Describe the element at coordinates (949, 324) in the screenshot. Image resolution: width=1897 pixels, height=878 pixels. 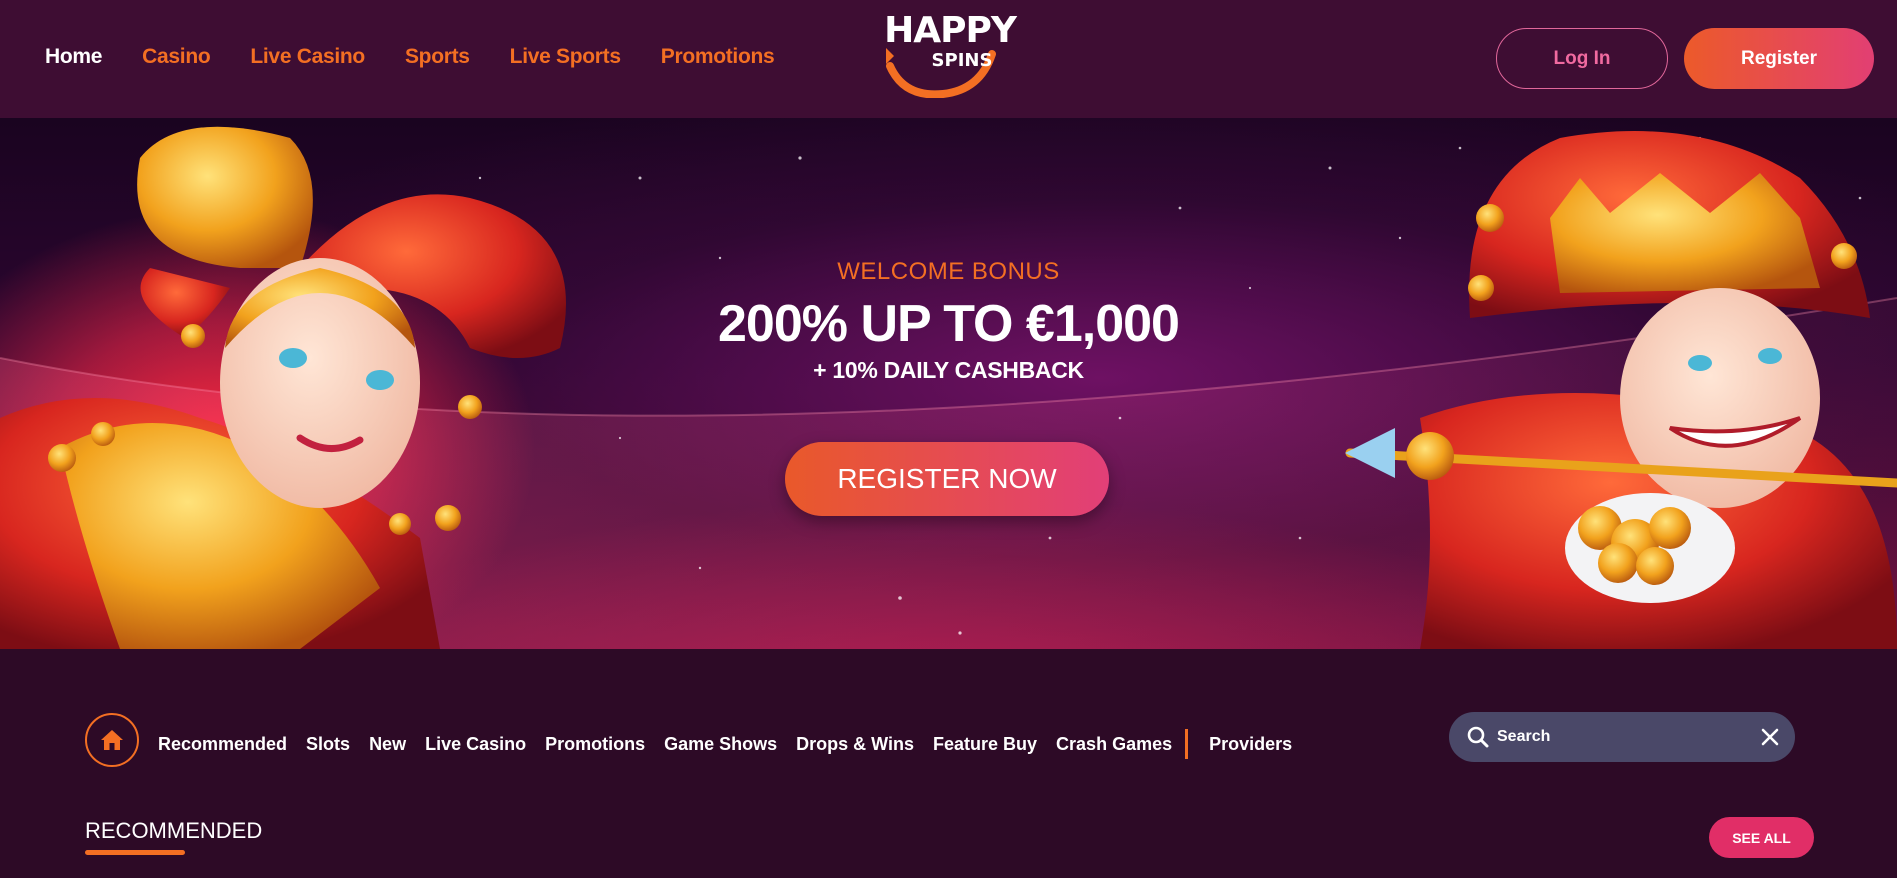
I see `hero-headline: 200% UP TO €1,000` at that location.